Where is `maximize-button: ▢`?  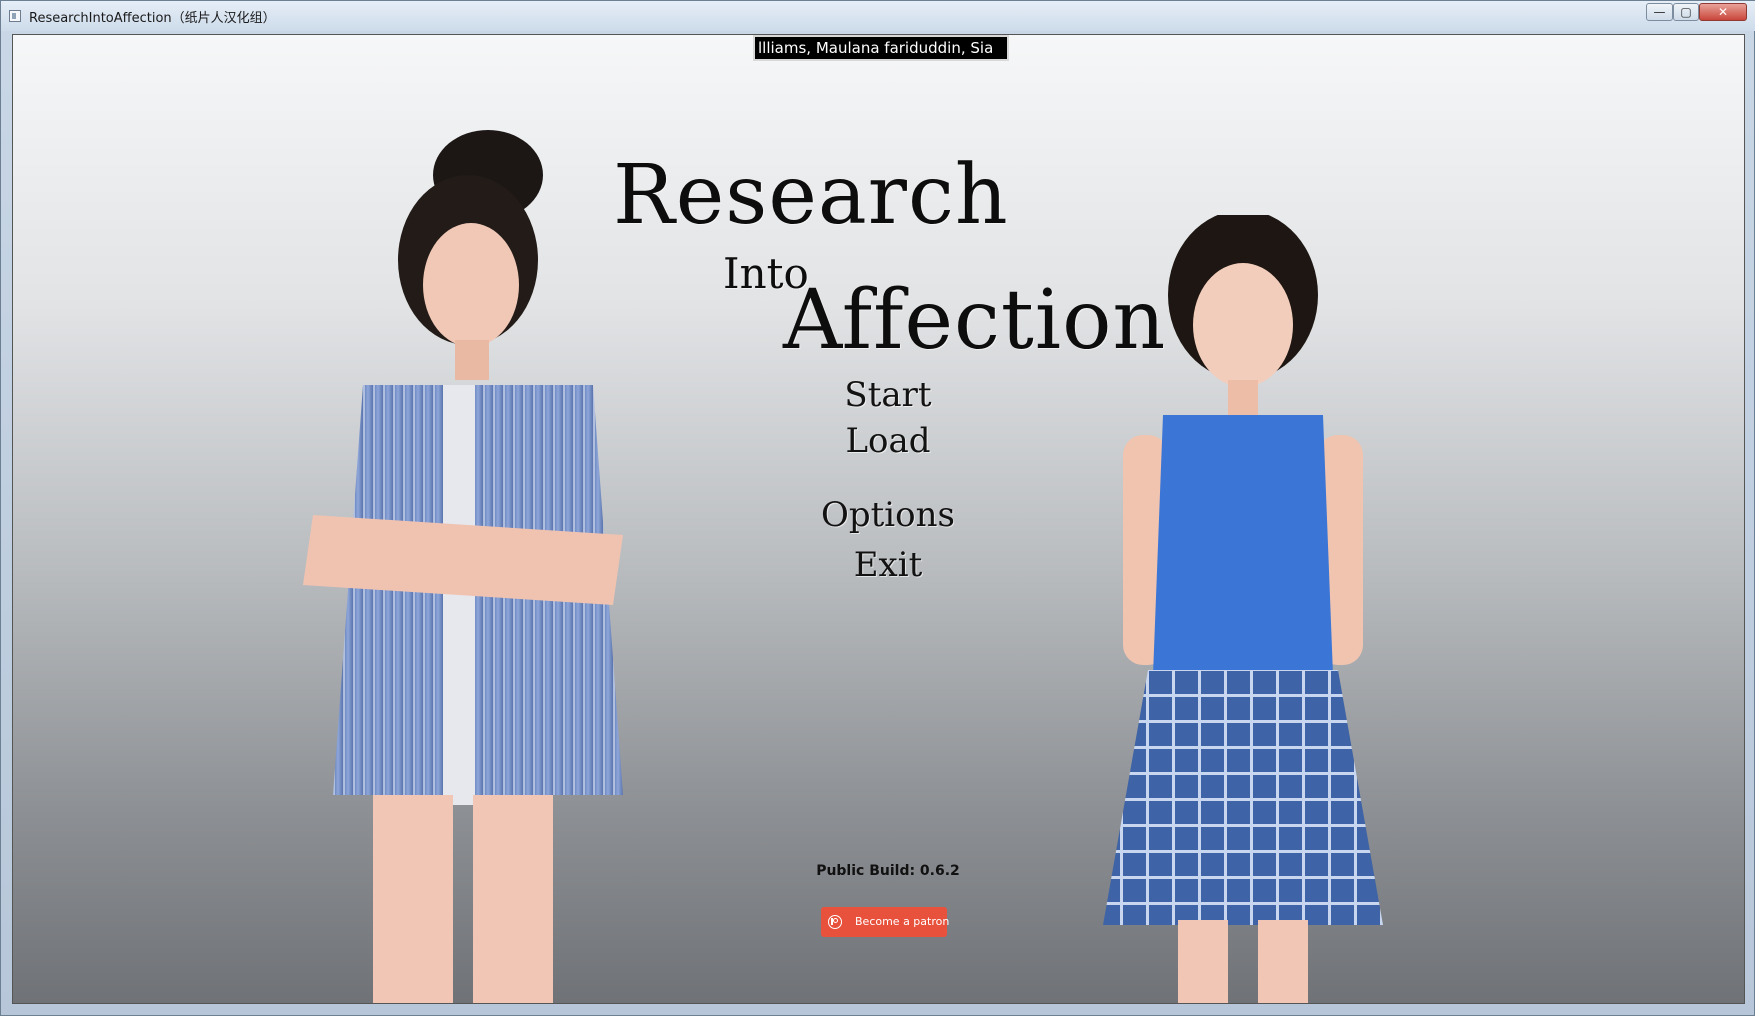 maximize-button: ▢ is located at coordinates (1686, 12).